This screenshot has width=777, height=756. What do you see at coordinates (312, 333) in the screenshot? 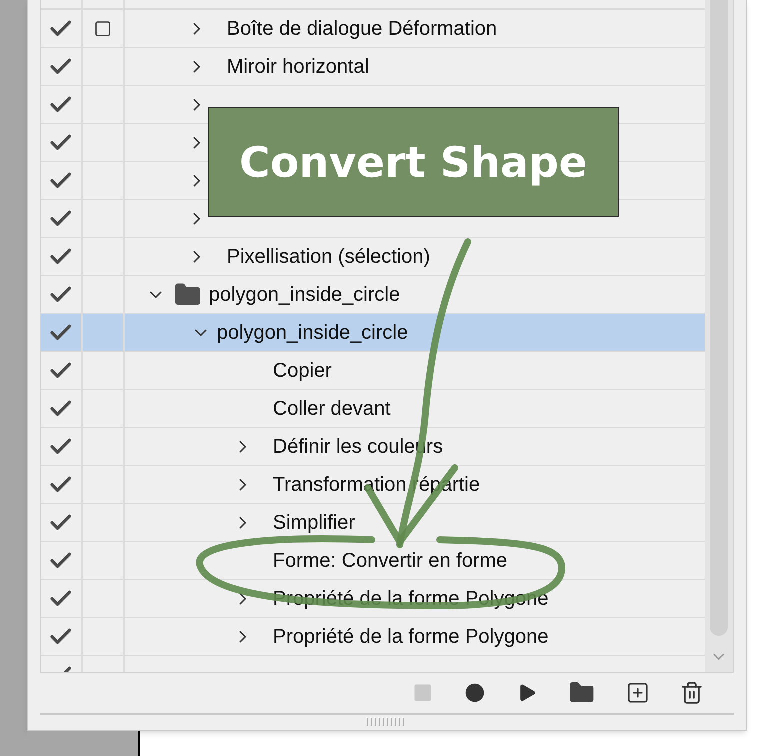
I see `action-label: polygon_inside_circle` at bounding box center [312, 333].